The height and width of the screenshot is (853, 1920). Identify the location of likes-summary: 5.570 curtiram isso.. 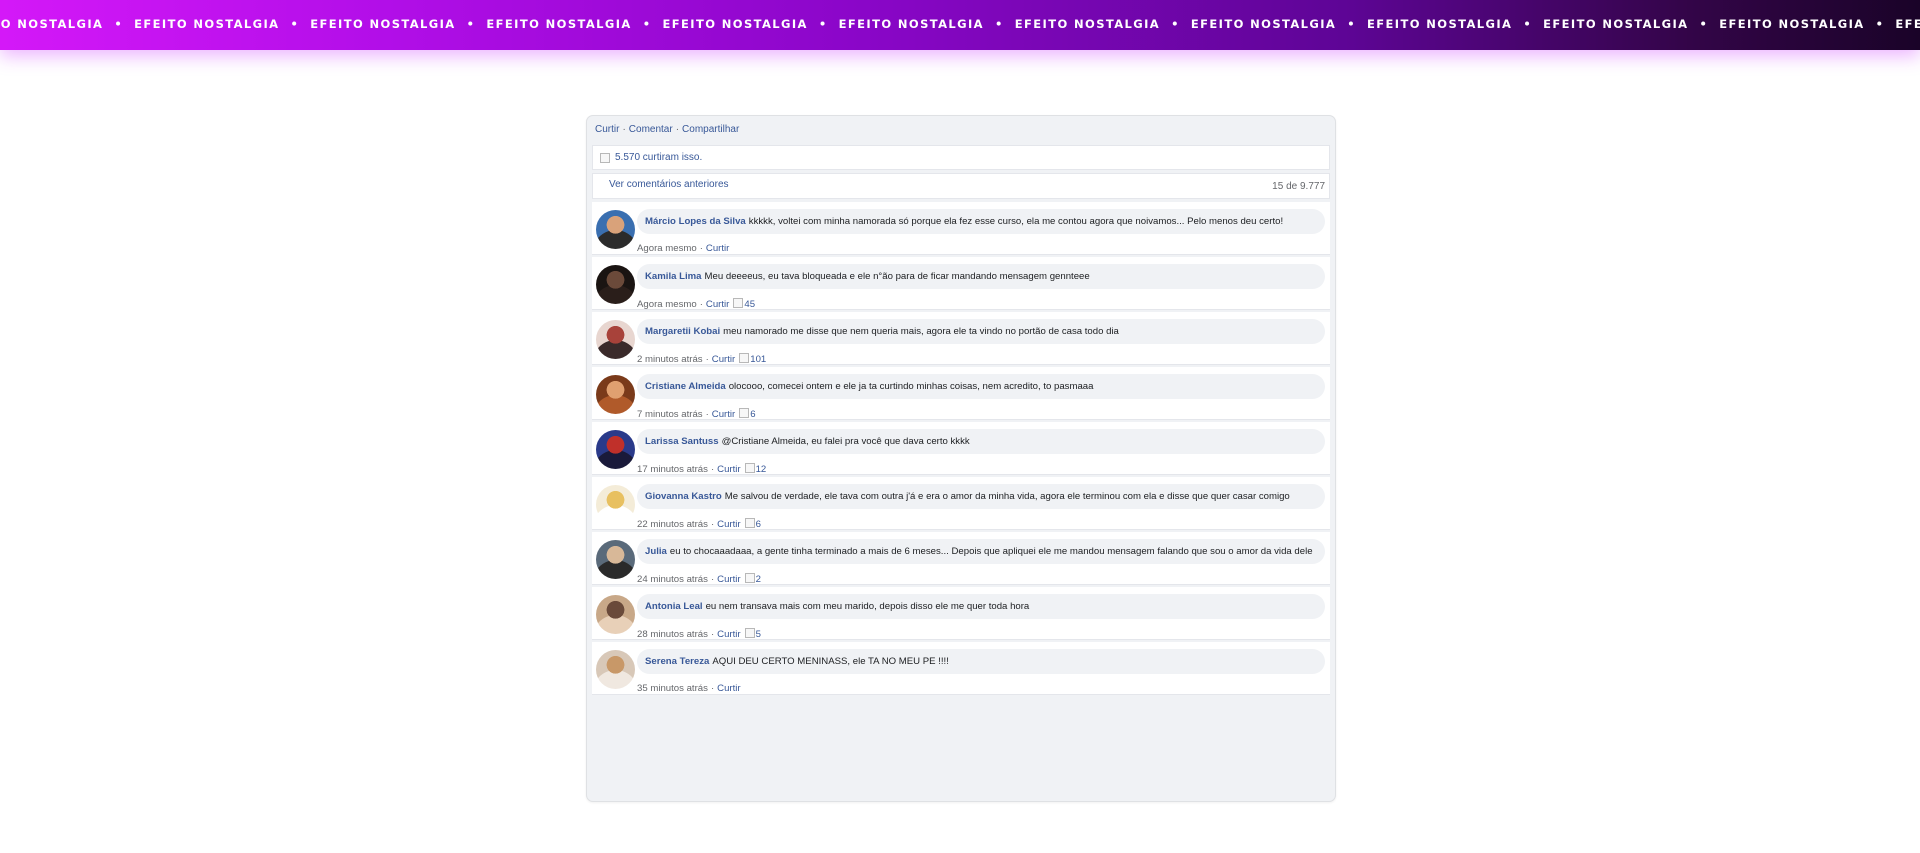
(961, 157).